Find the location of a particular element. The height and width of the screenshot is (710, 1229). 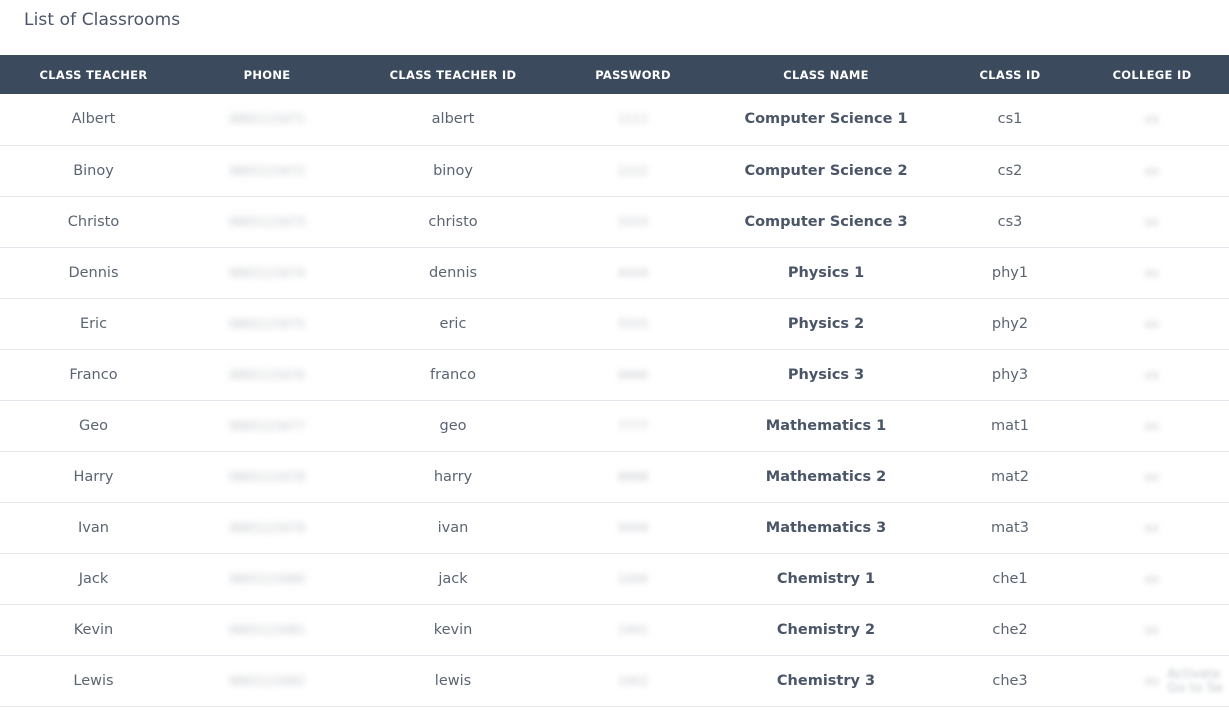

cell-phone-redacted-value: 9865123482 is located at coordinates (267, 680).